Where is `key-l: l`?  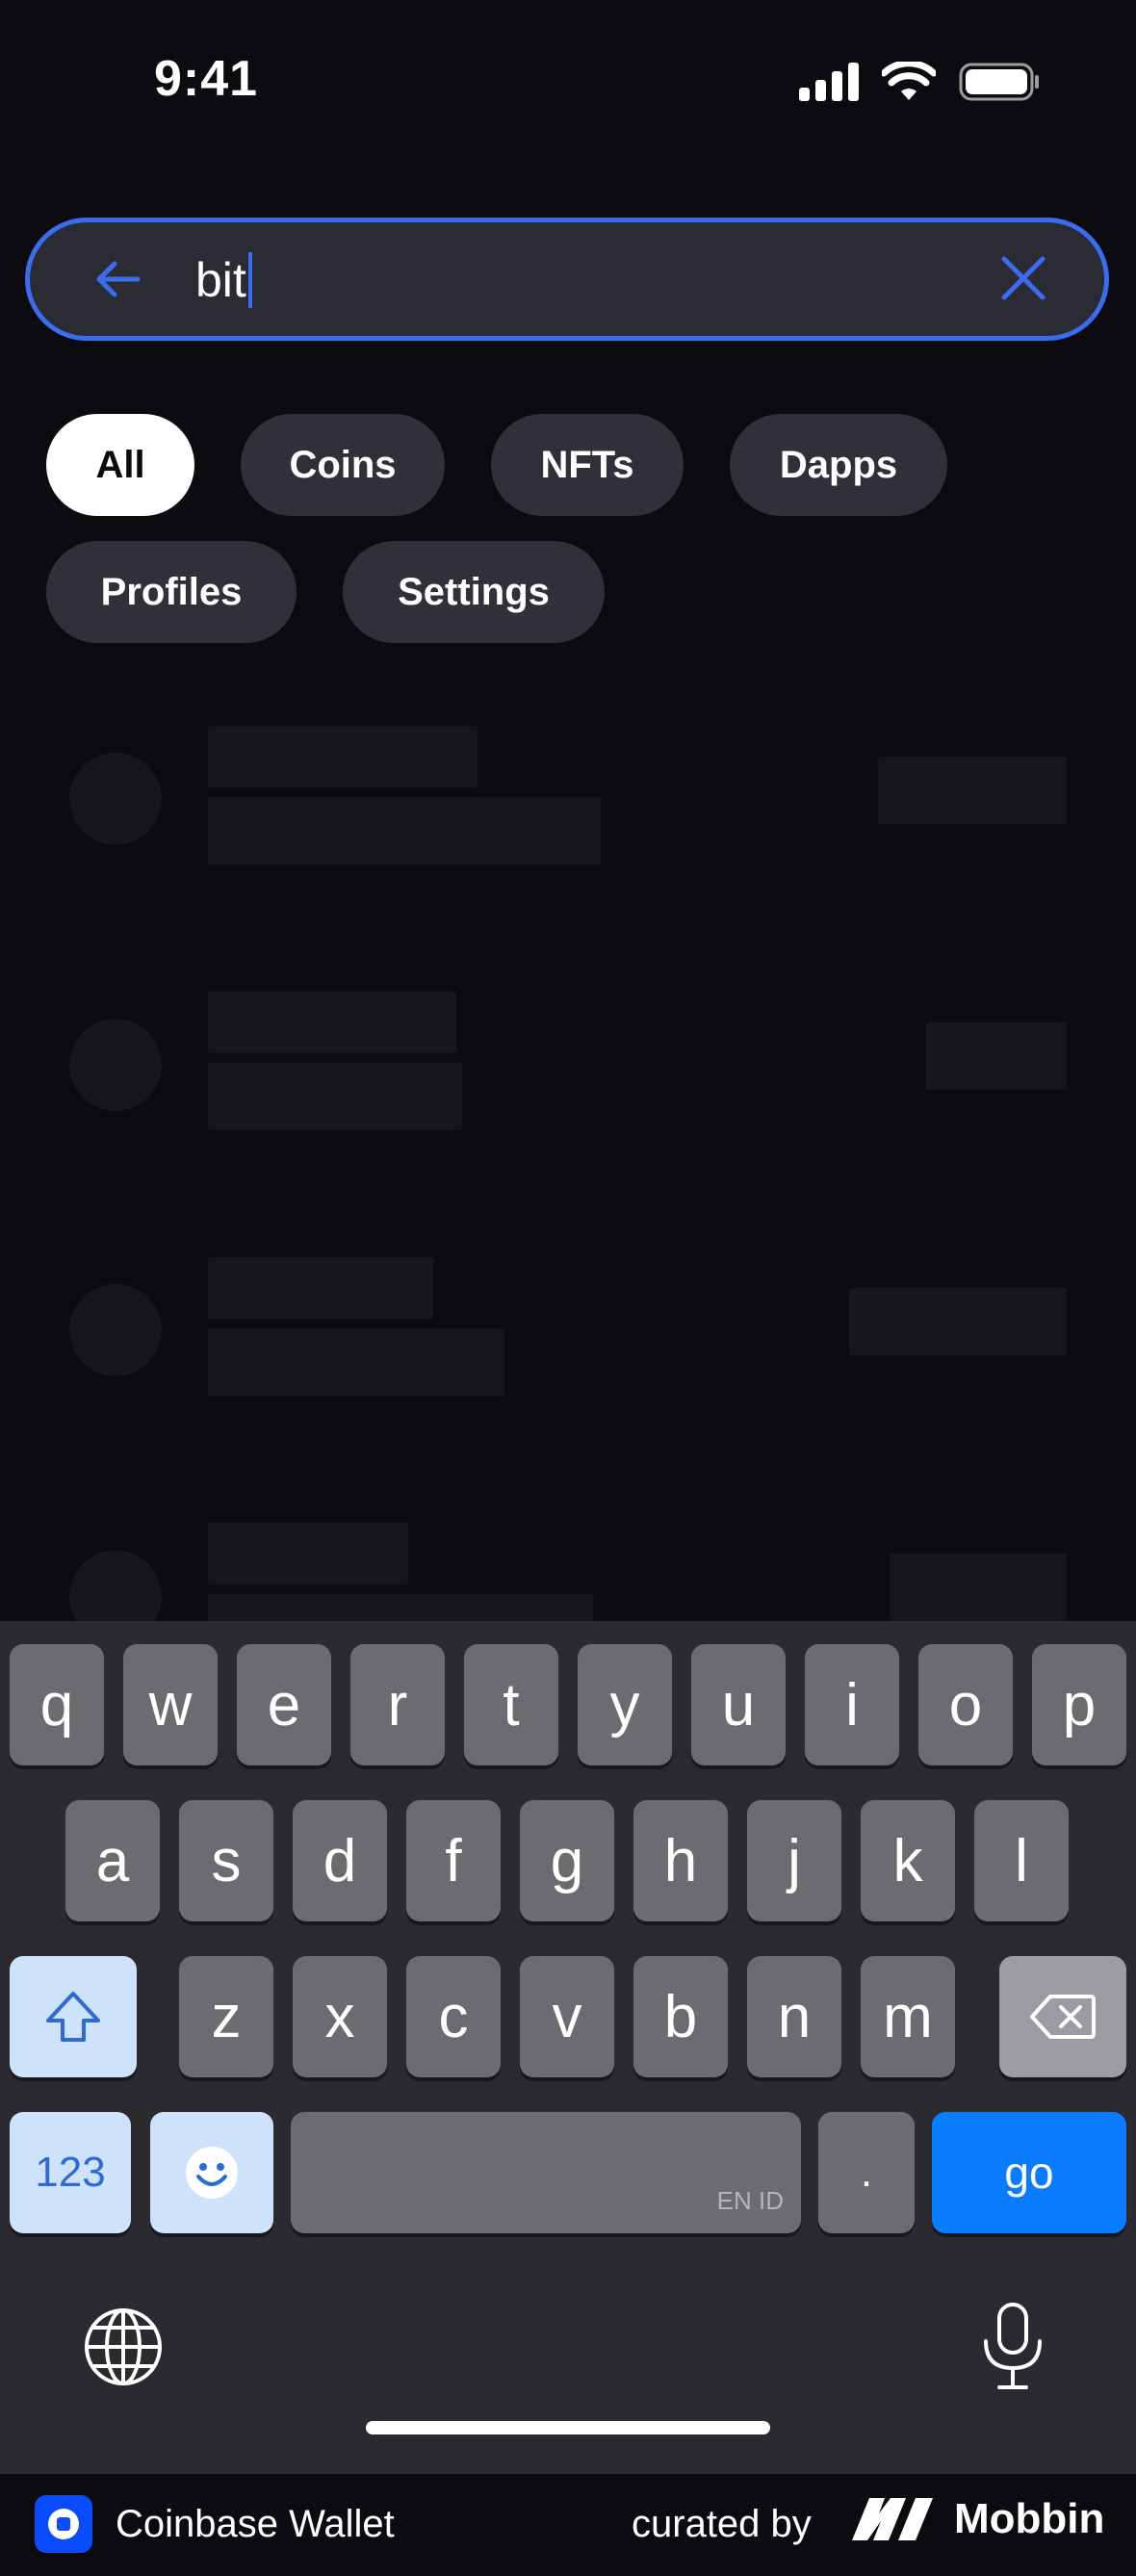 key-l: l is located at coordinates (1022, 1860).